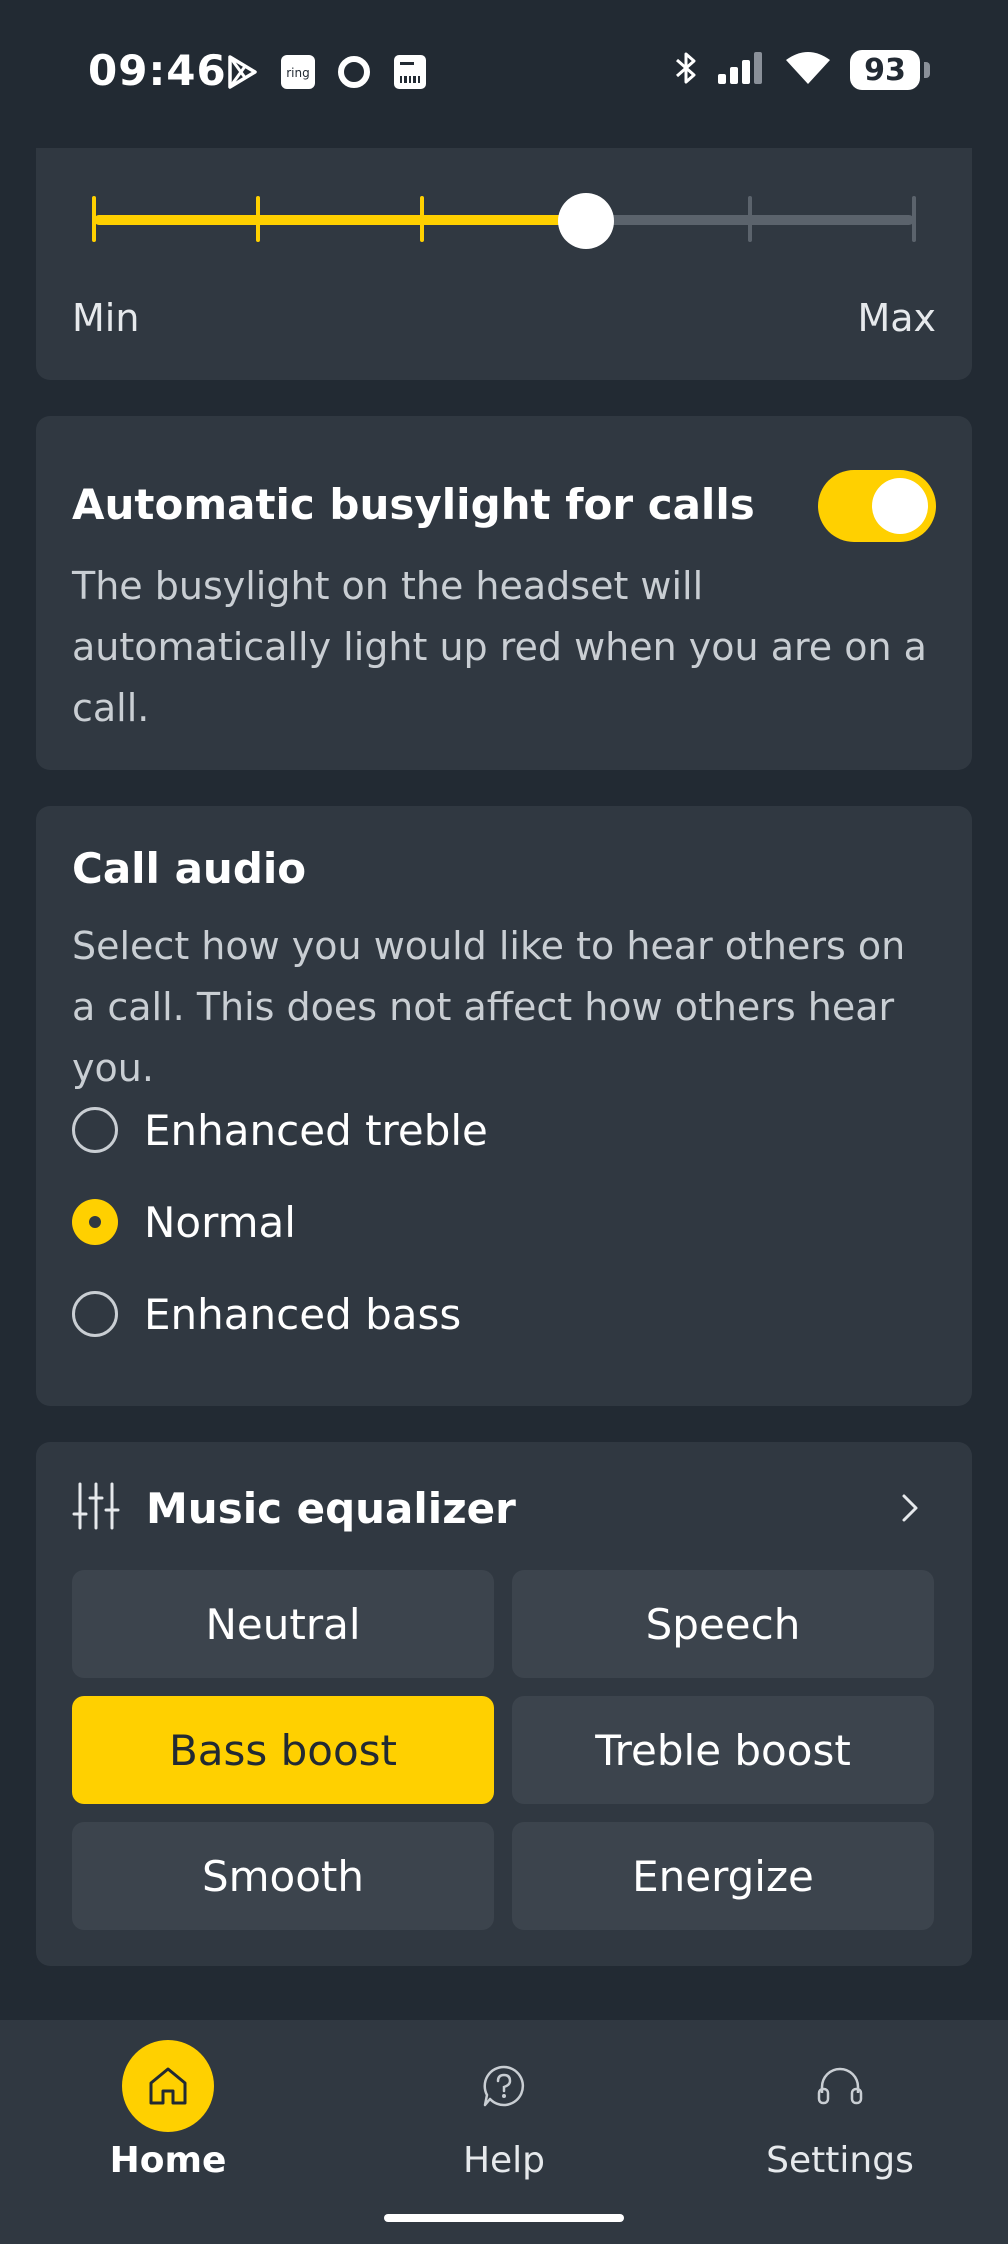 Image resolution: width=1008 pixels, height=2244 pixels. Describe the element at coordinates (168, 2160) in the screenshot. I see `nav-home-label: Home` at that location.